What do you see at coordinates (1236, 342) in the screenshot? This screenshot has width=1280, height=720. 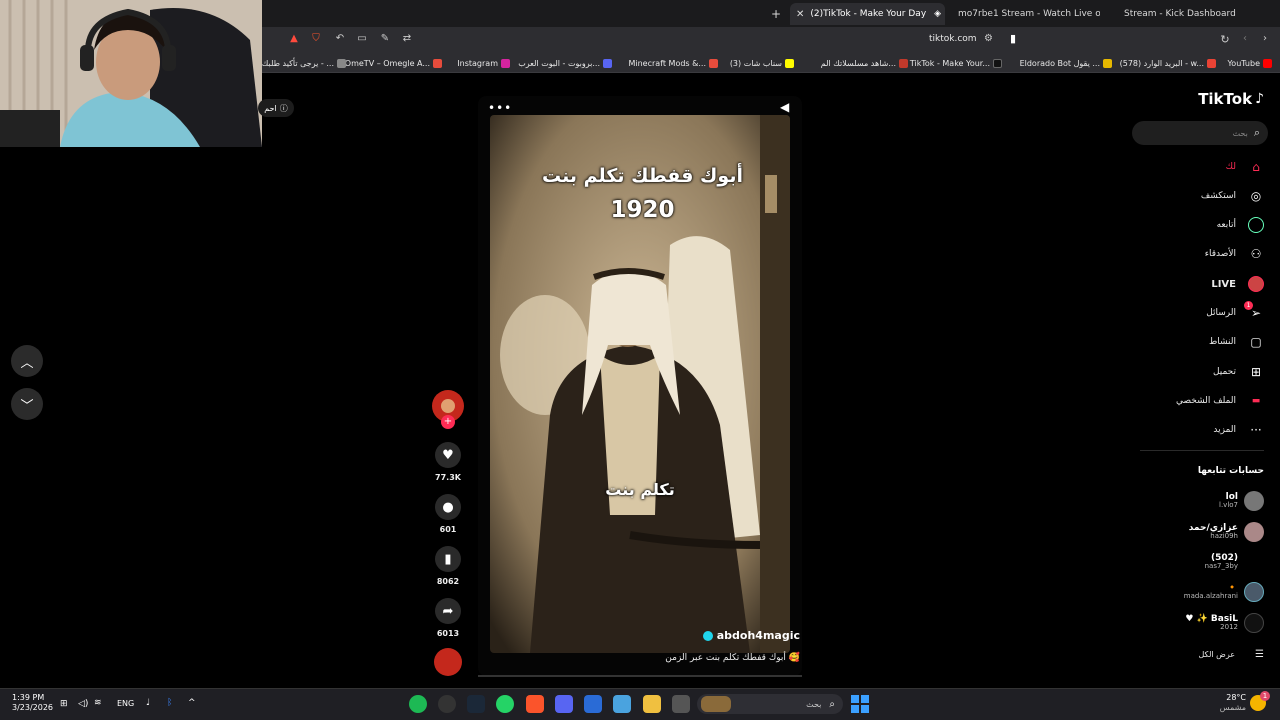 I see `nav-activity: النشاط ▢` at bounding box center [1236, 342].